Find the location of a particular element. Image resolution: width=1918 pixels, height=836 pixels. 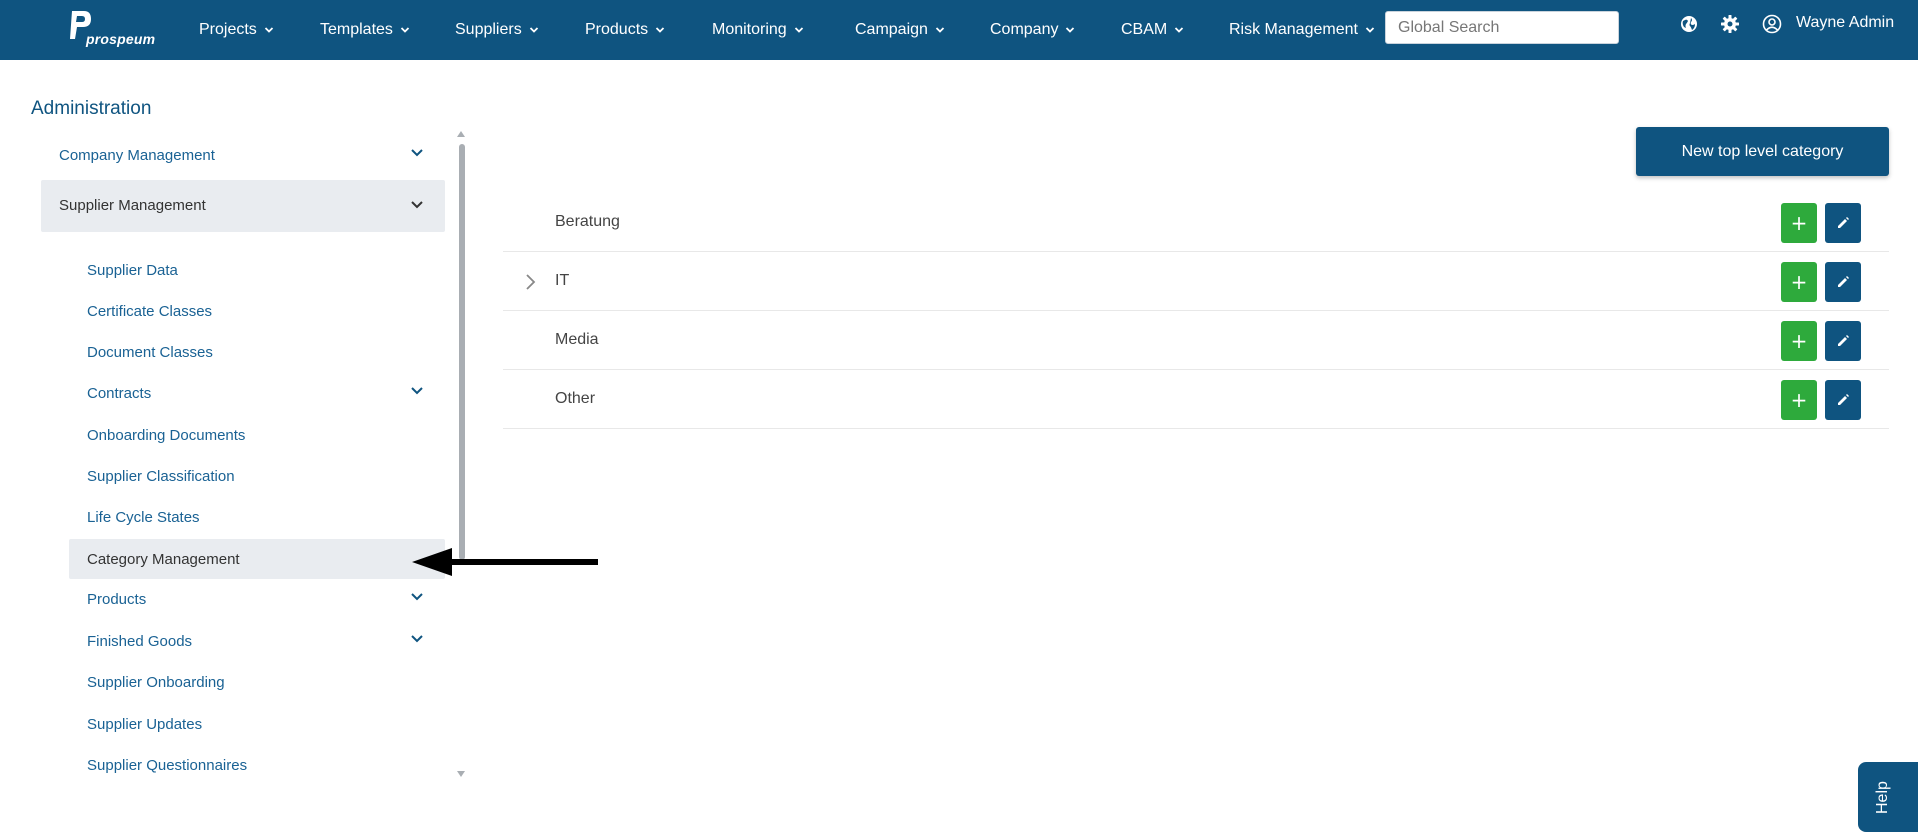

new-top-level-category-button: New top level category is located at coordinates (1762, 151).